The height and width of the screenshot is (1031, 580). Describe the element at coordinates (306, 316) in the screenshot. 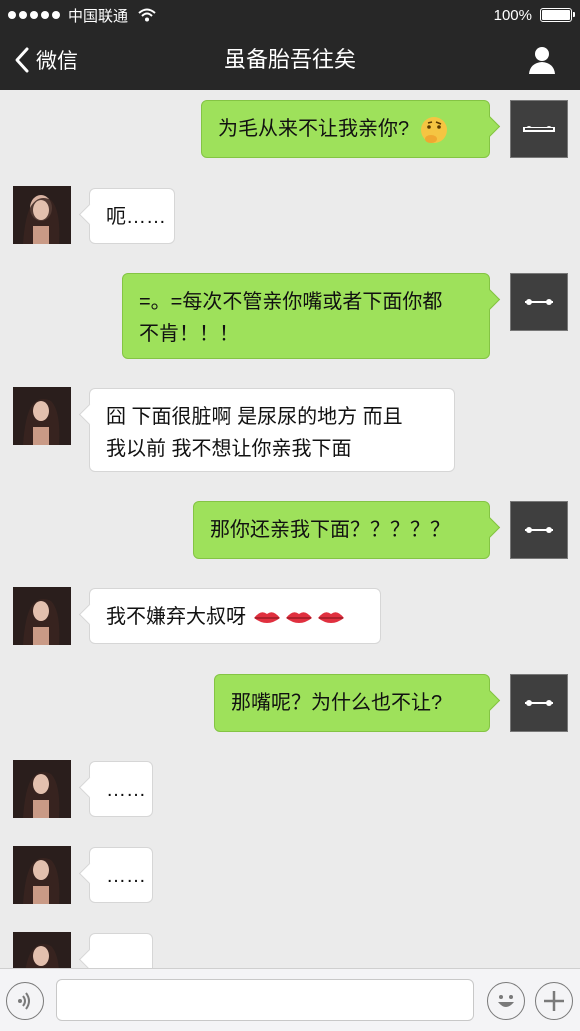

I see `message-bubble-outgoing: =。=每次不管亲你嘴或者下面你都 不肯！！！` at that location.